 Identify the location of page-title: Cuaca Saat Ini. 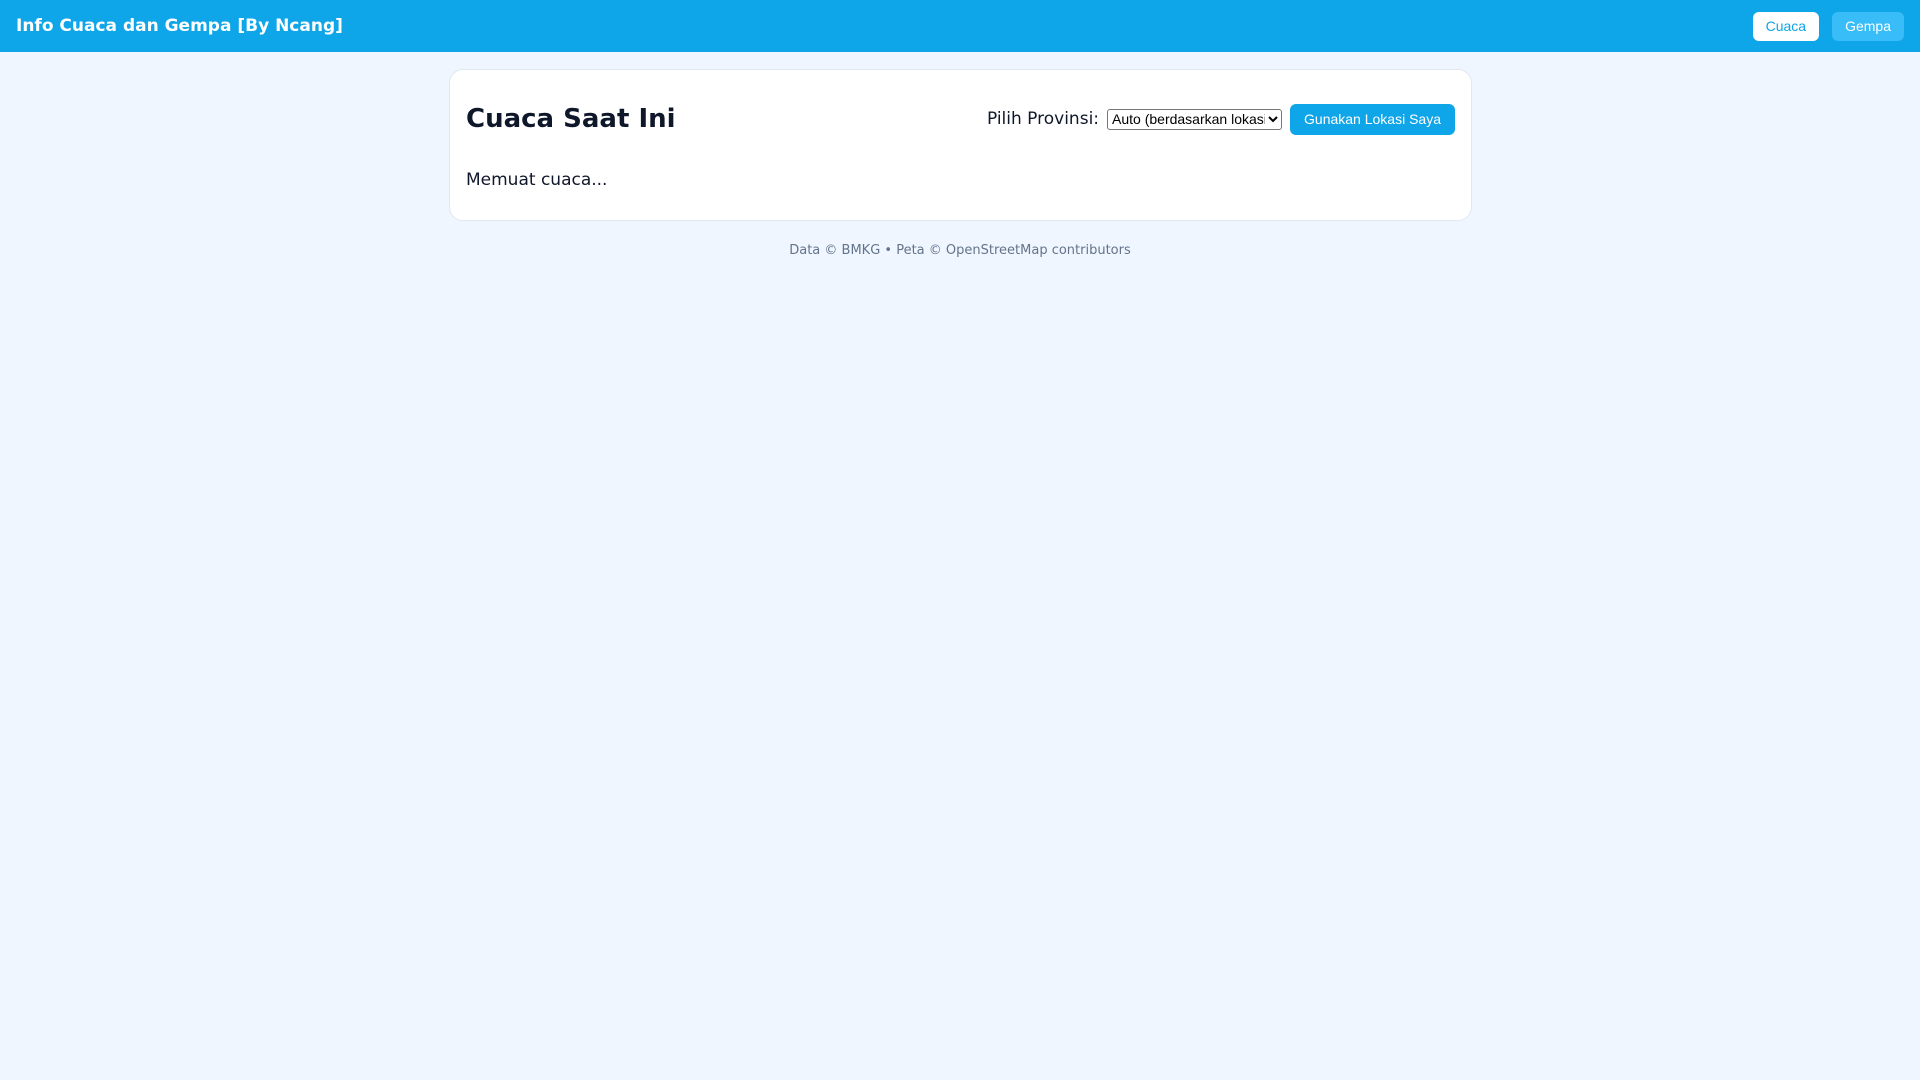
(571, 119).